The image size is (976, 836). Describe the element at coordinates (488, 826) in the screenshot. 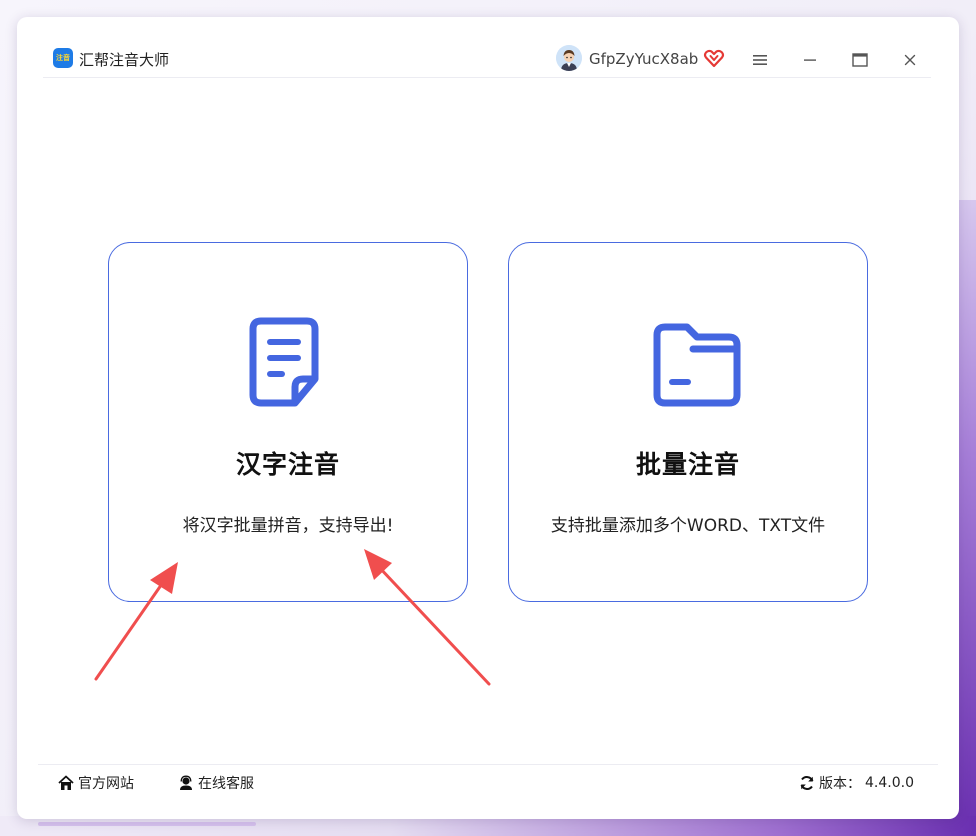

I see `background-bottom-strip` at that location.